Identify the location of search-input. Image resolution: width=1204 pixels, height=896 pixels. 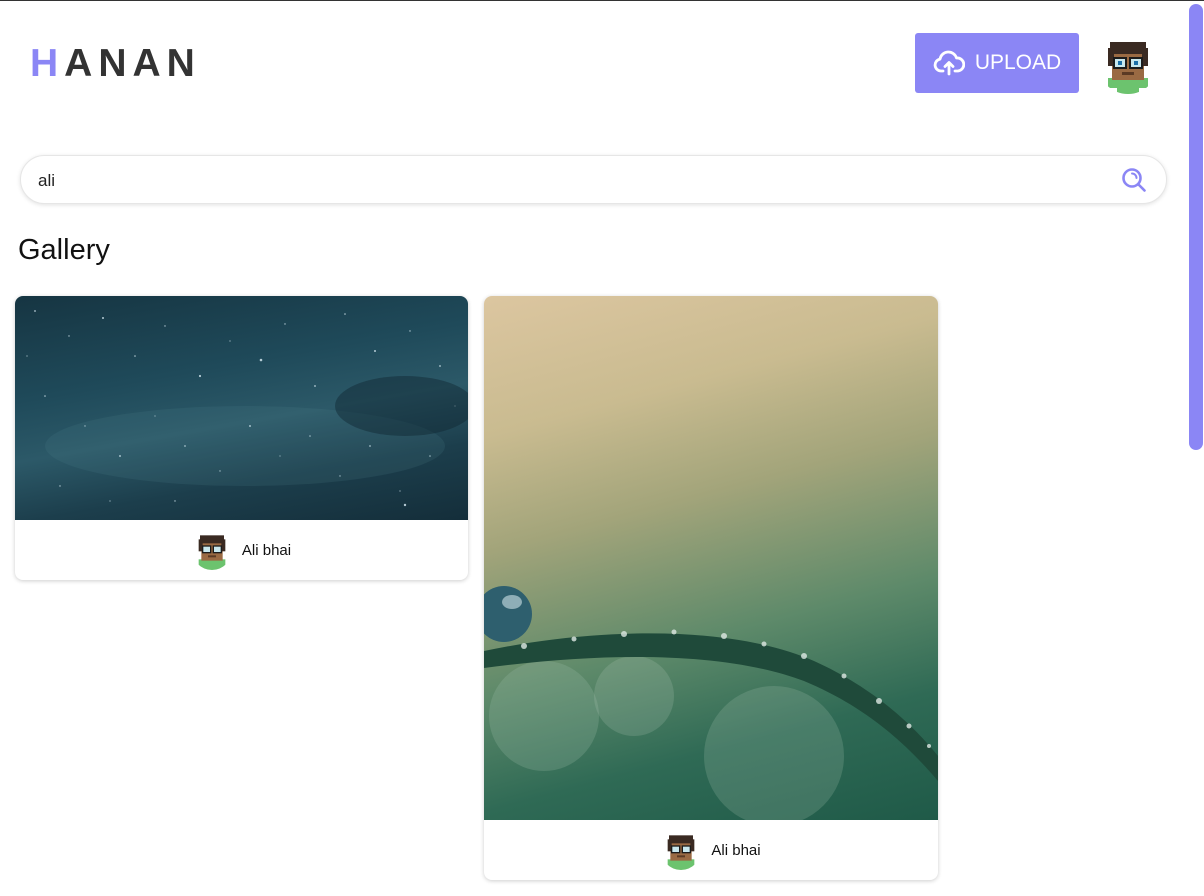
(568, 181).